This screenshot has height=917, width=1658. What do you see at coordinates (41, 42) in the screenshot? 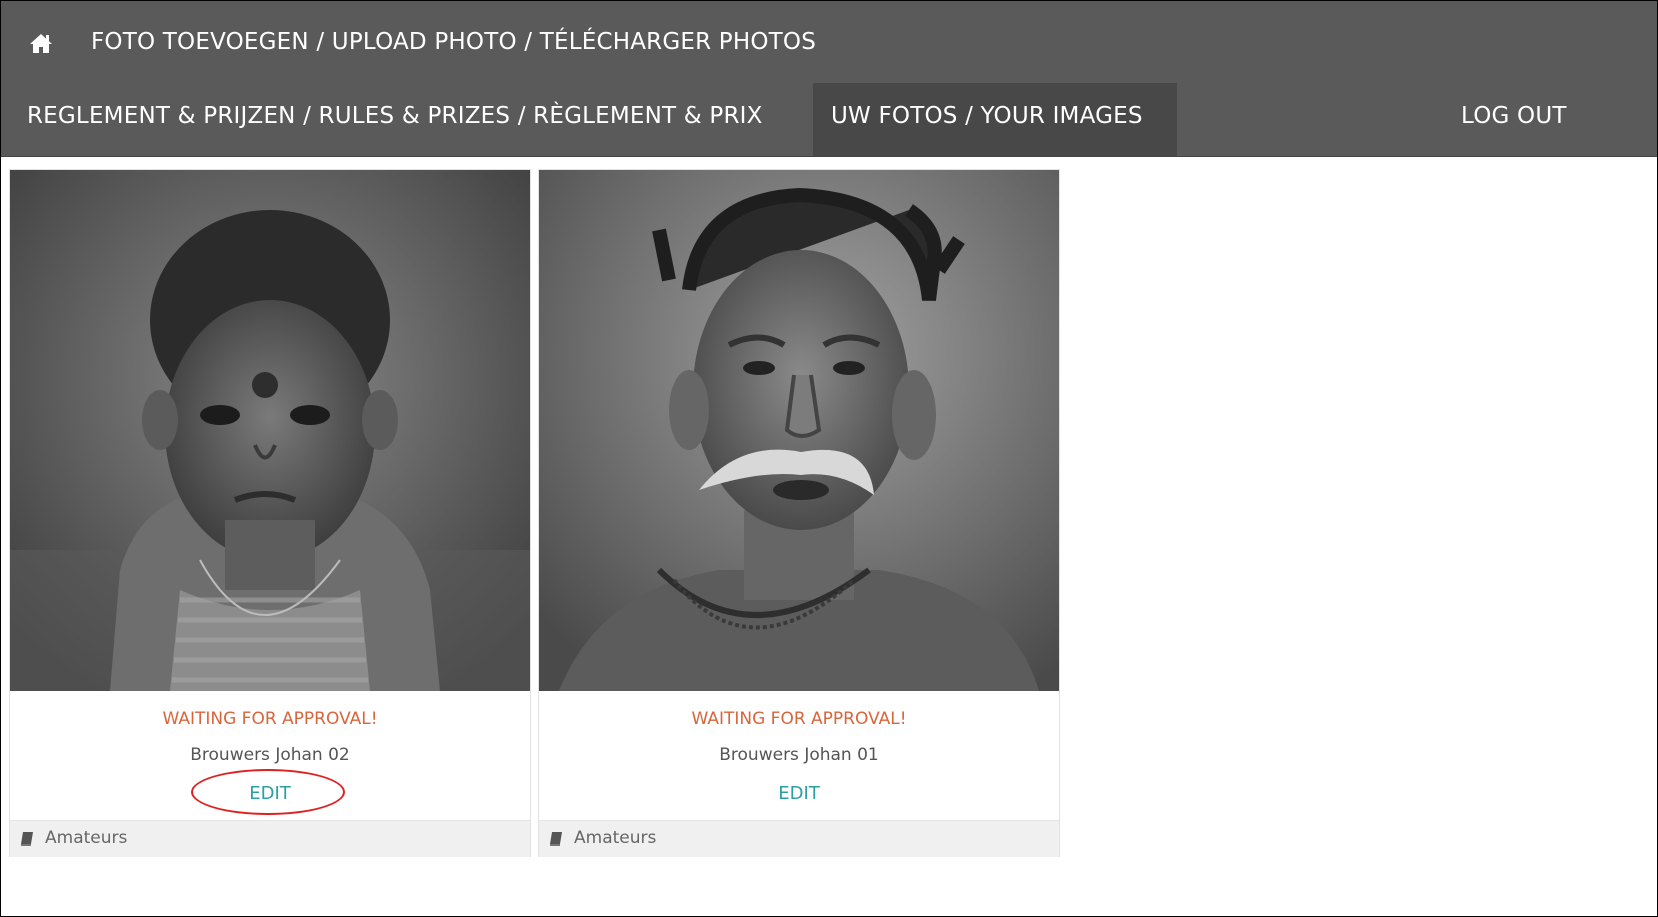
I see `home-icon` at bounding box center [41, 42].